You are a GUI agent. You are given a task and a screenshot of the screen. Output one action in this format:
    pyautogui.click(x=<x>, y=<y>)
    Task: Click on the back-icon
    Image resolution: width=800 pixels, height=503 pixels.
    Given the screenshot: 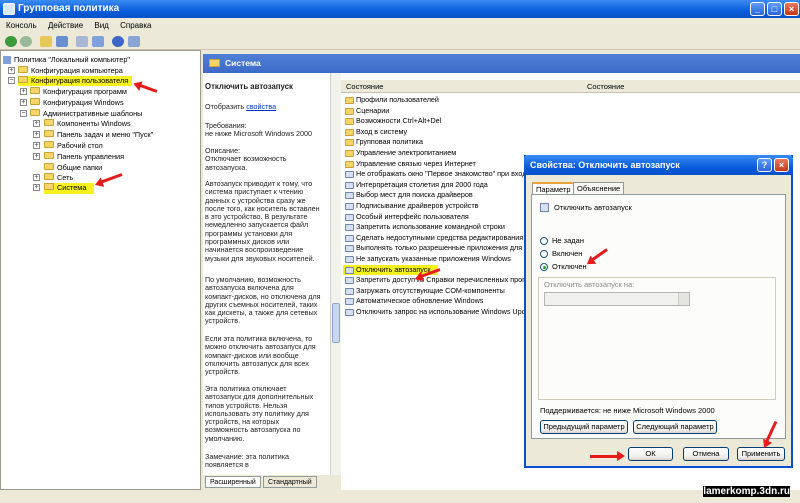 What is the action you would take?
    pyautogui.click(x=11, y=41)
    